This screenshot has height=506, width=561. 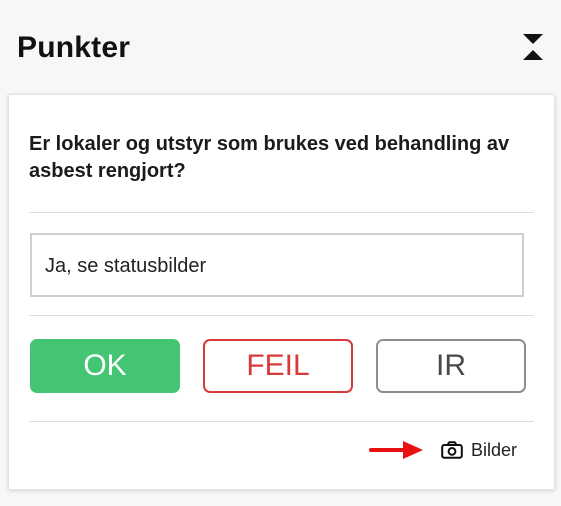 What do you see at coordinates (277, 265) in the screenshot?
I see `answer-field: Ja, se statusbilder` at bounding box center [277, 265].